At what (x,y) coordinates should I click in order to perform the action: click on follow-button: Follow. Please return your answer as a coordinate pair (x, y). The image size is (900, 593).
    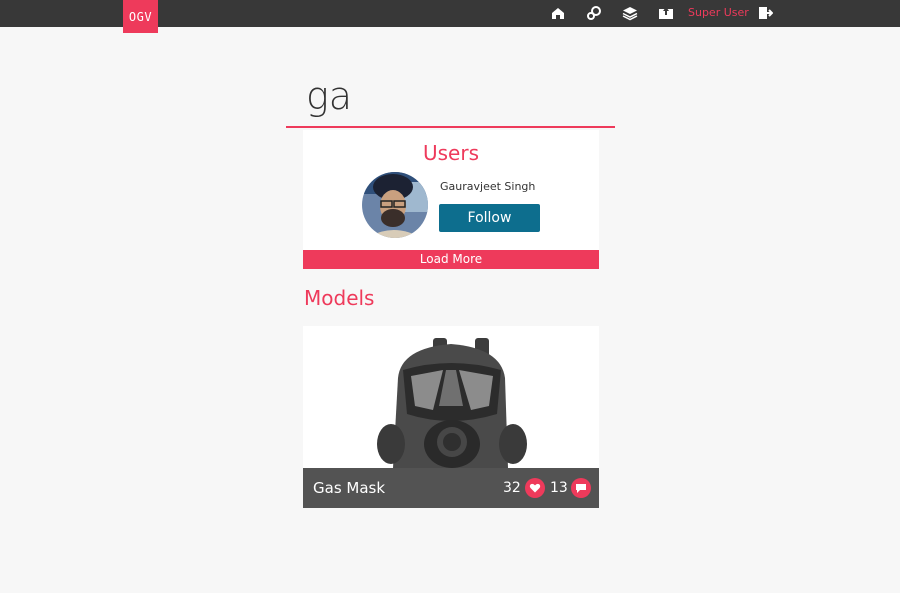
    Looking at the image, I should click on (489, 218).